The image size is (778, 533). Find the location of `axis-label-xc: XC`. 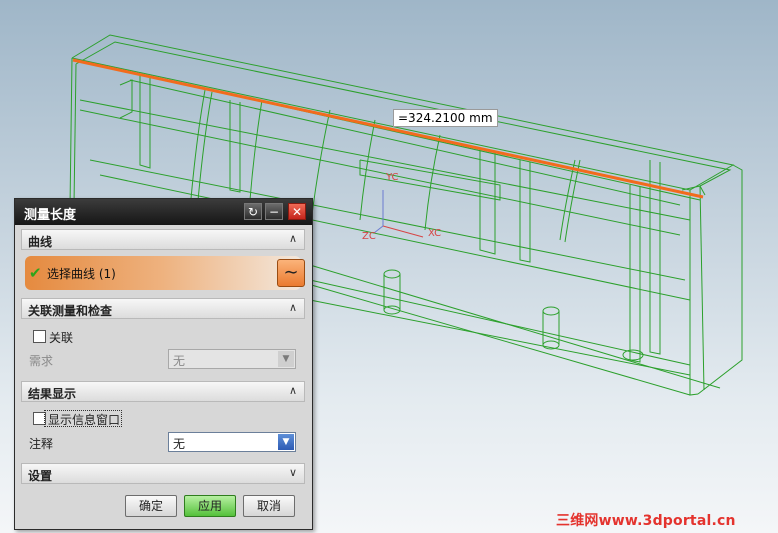

axis-label-xc: XC is located at coordinates (435, 233).